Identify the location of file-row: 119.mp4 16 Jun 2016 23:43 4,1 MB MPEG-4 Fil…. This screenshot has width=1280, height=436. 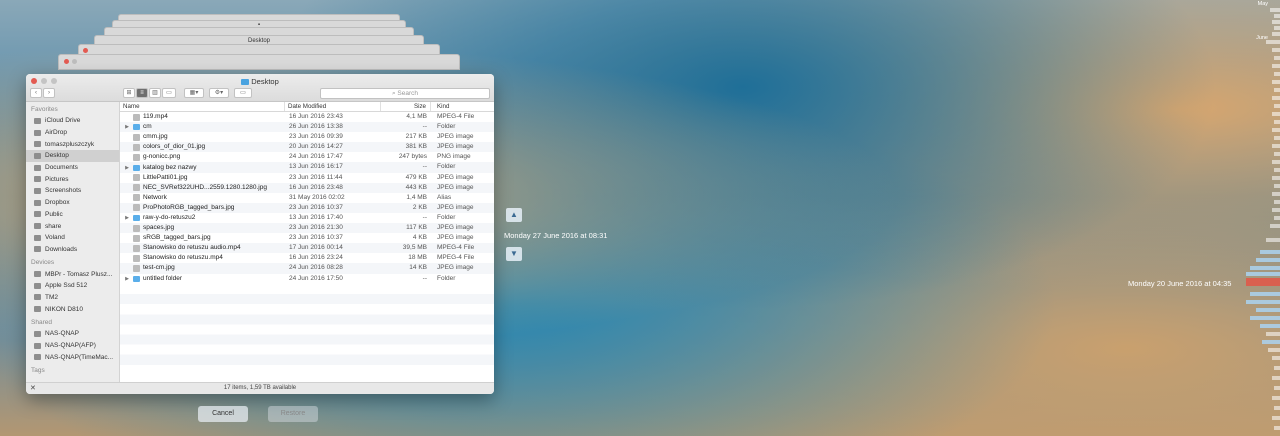
(307, 117).